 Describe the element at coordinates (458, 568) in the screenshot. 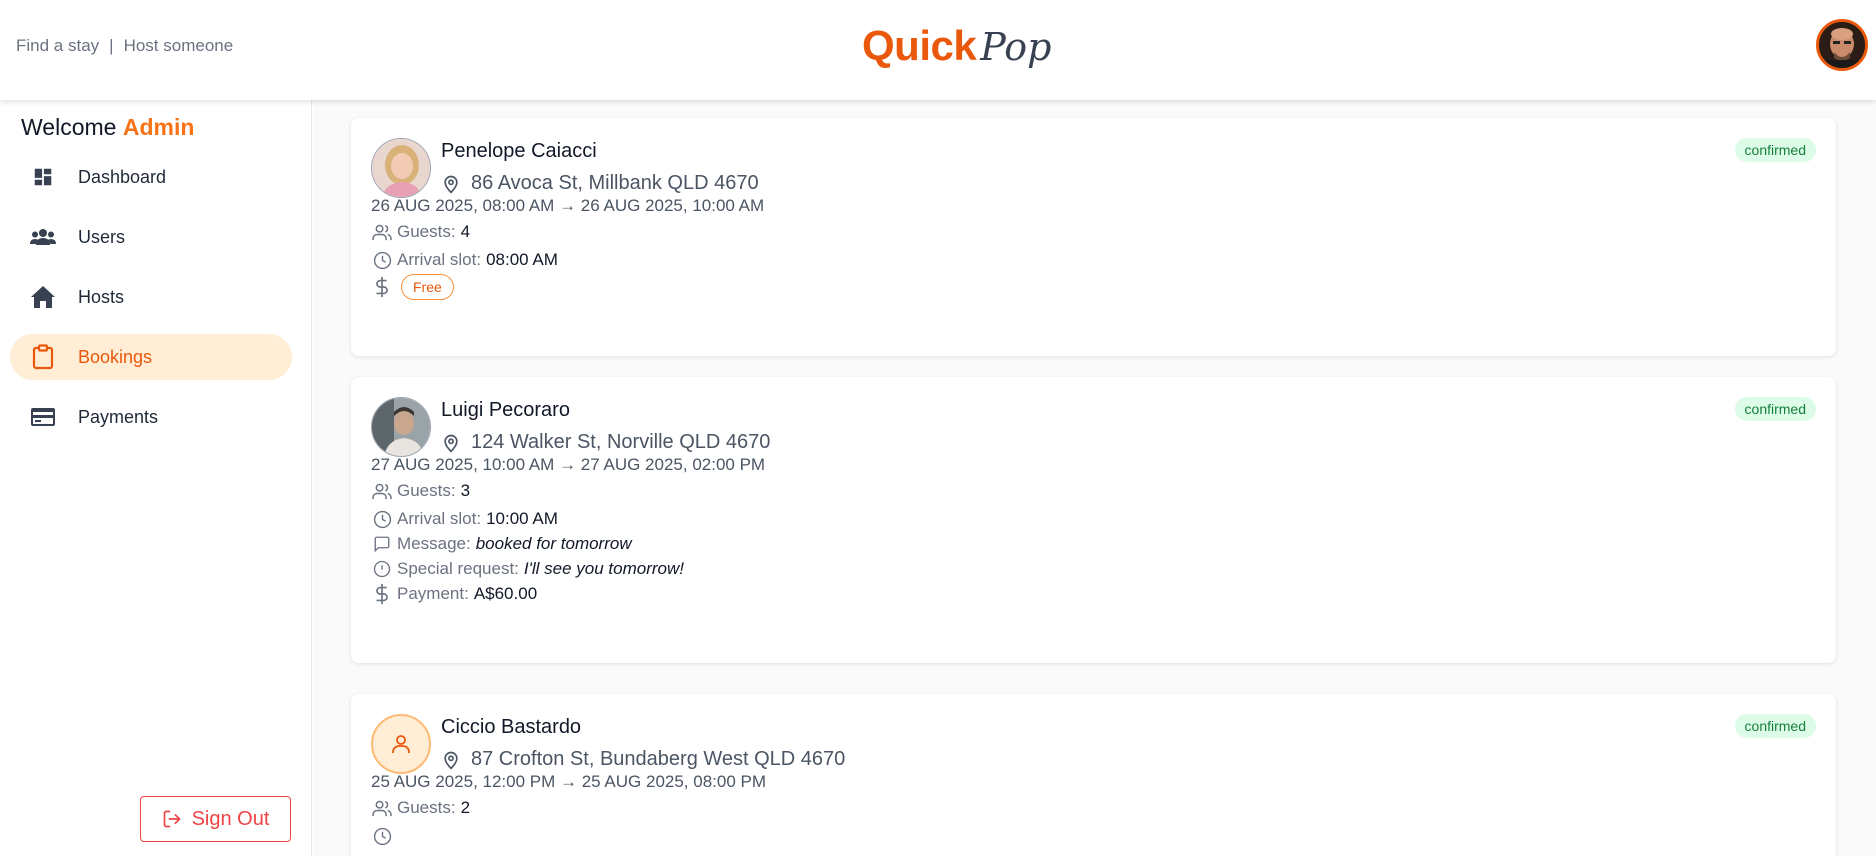

I see `special-request-label: Special request:` at that location.